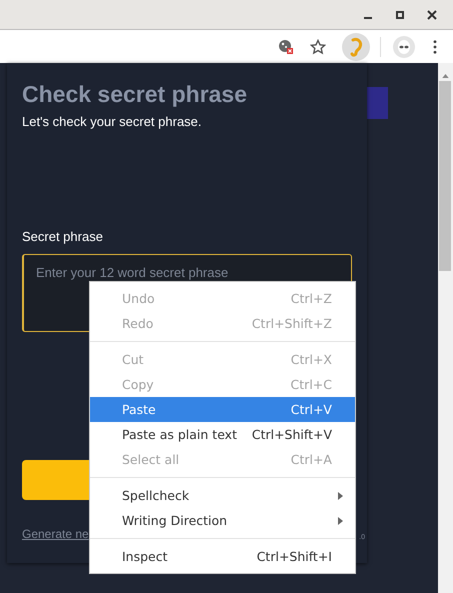 This screenshot has height=593, width=453. What do you see at coordinates (112, 121) in the screenshot?
I see `popup-subtitle: Let's check your secret phrase.` at bounding box center [112, 121].